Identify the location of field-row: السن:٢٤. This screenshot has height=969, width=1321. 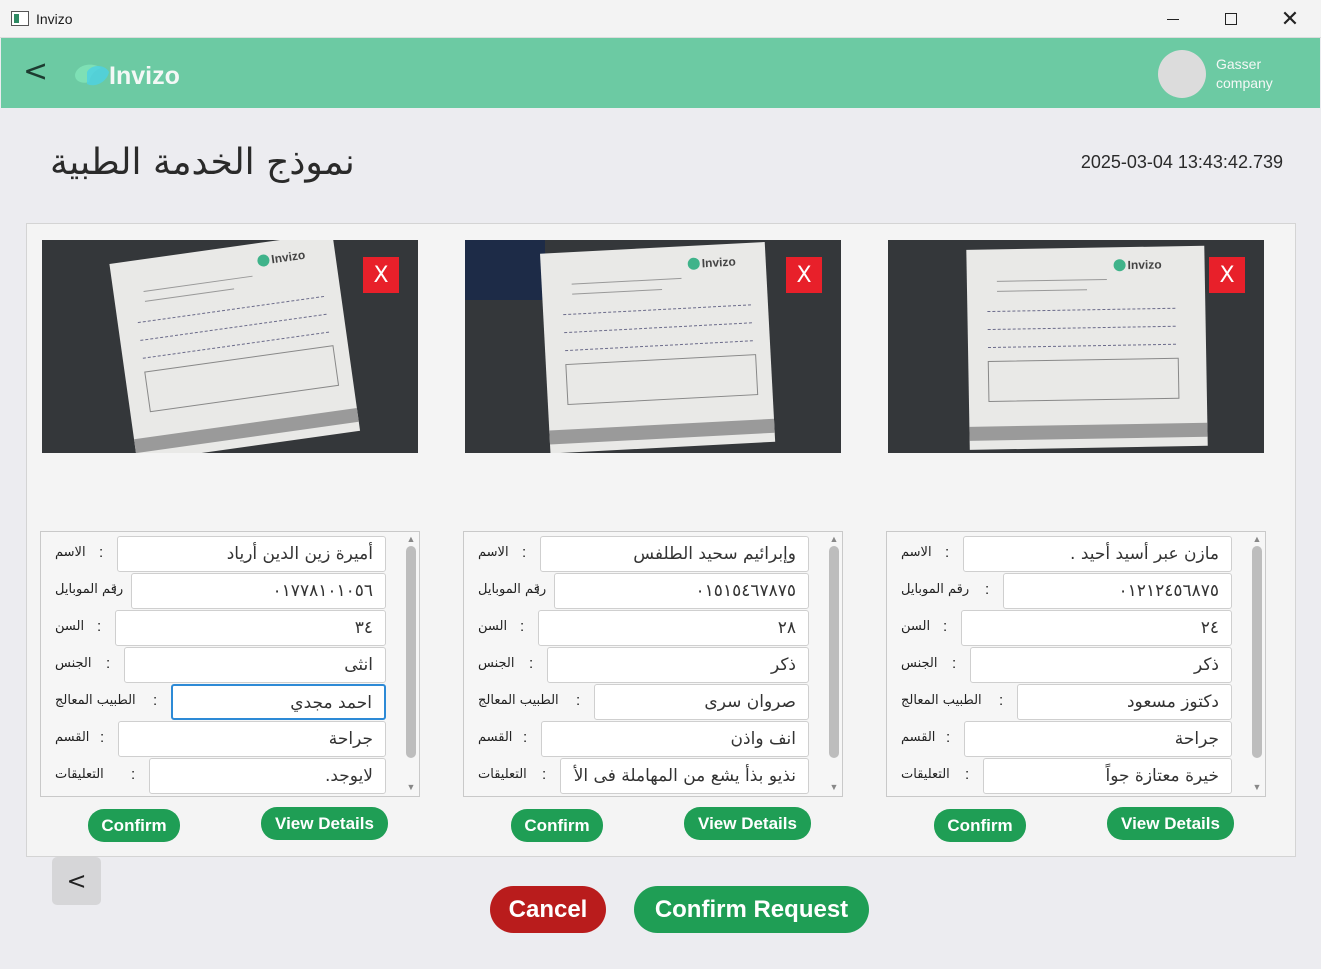
(1062, 627).